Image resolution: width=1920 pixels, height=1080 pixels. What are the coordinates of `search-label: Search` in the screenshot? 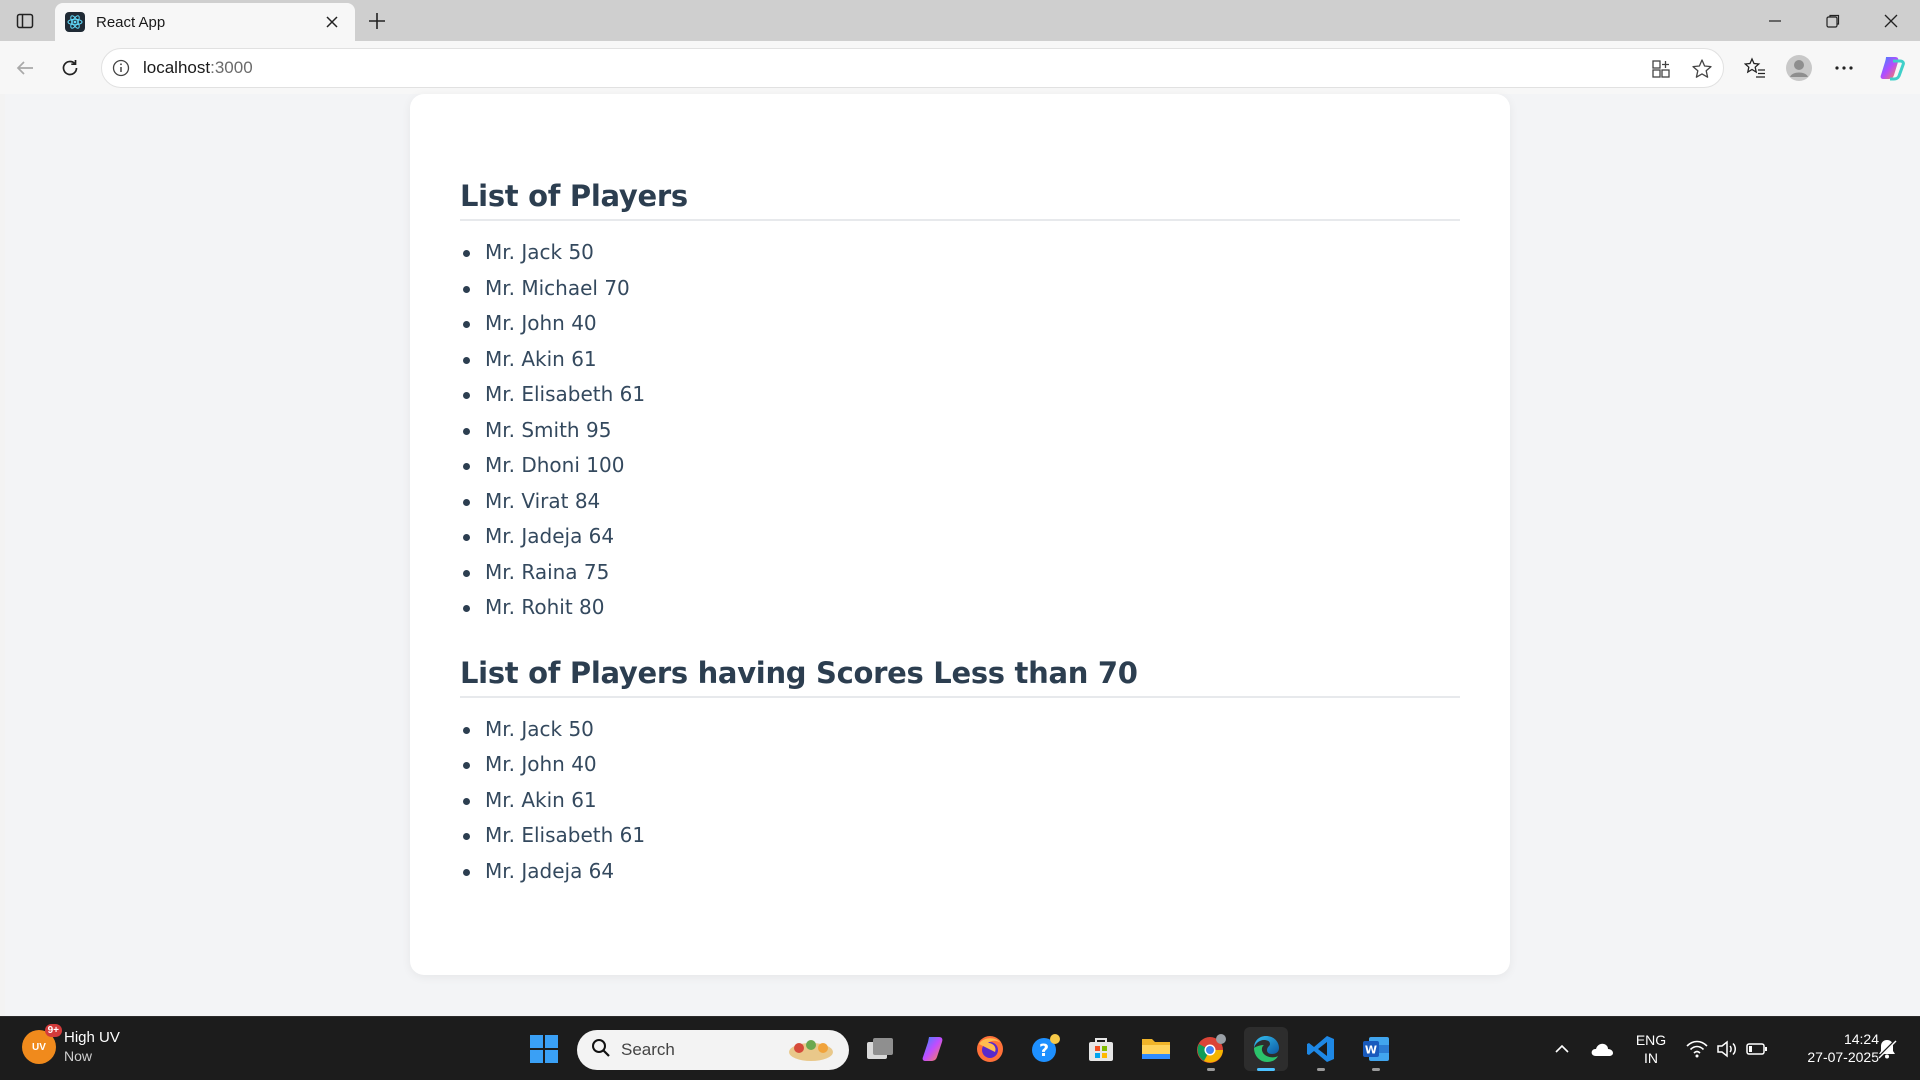 It's located at (648, 1049).